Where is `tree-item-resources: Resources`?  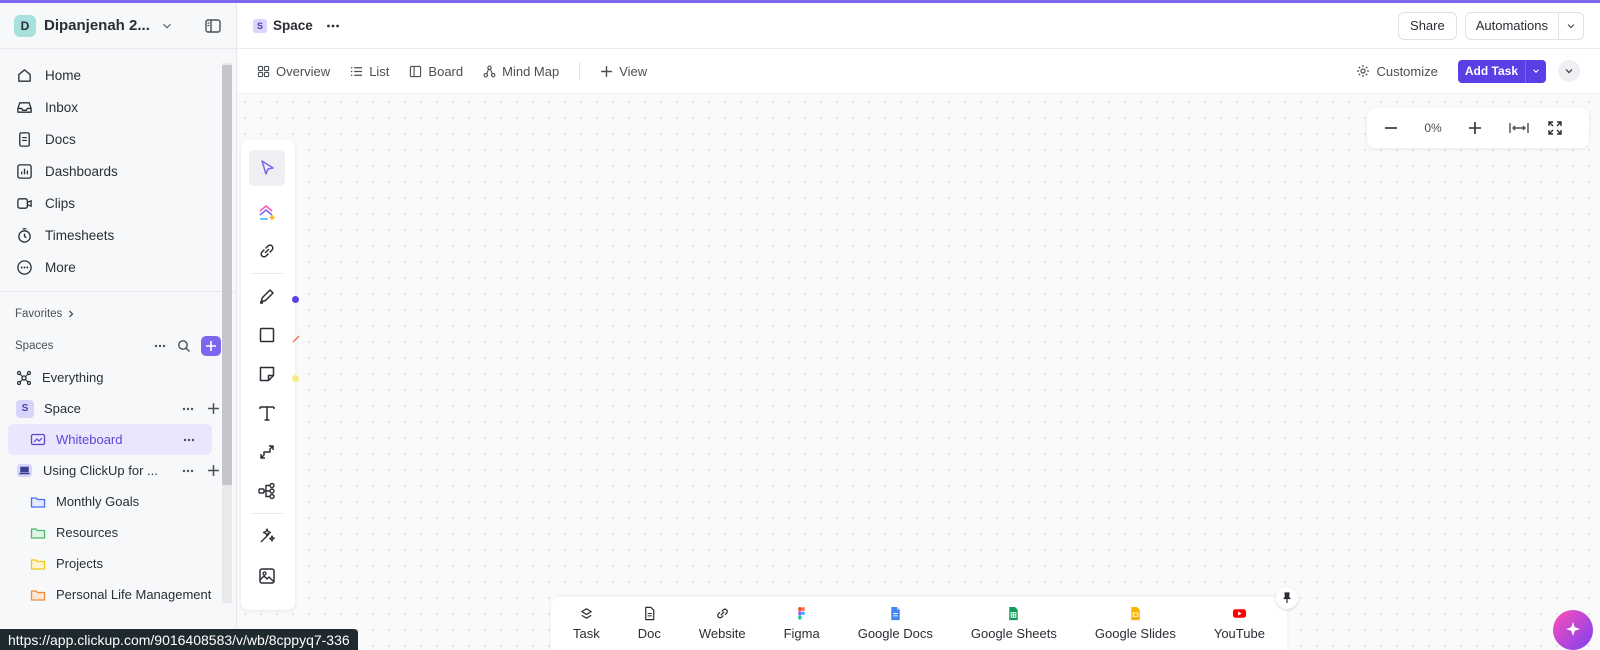 tree-item-resources: Resources is located at coordinates (118, 532).